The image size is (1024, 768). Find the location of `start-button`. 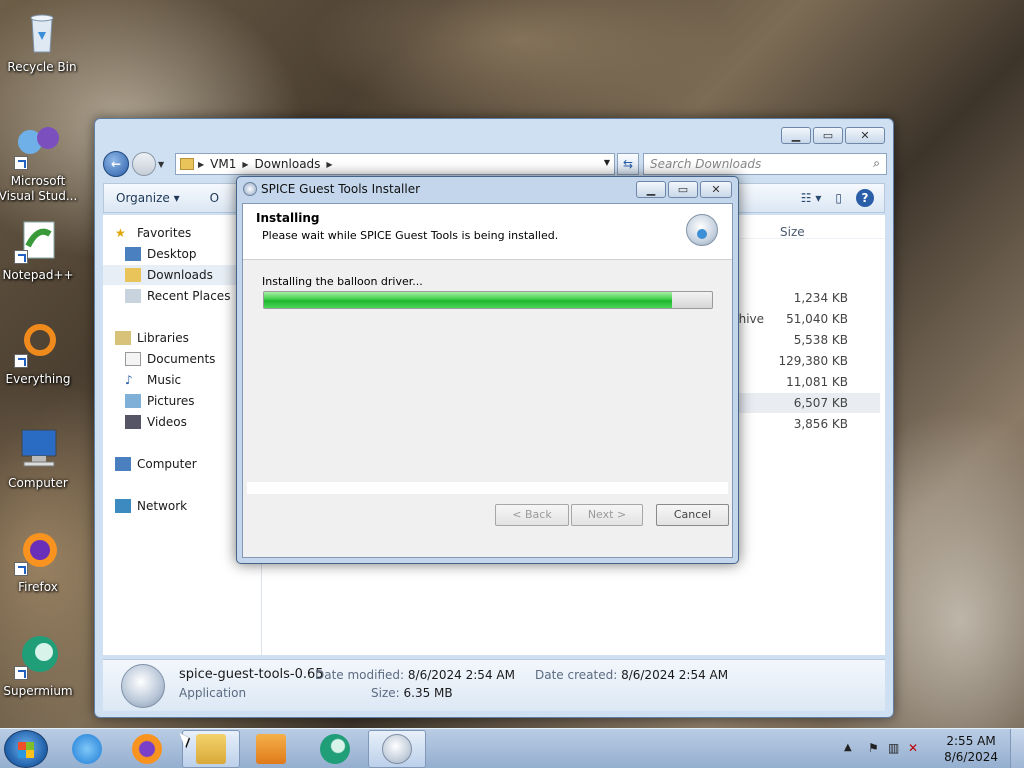

start-button is located at coordinates (26, 749).